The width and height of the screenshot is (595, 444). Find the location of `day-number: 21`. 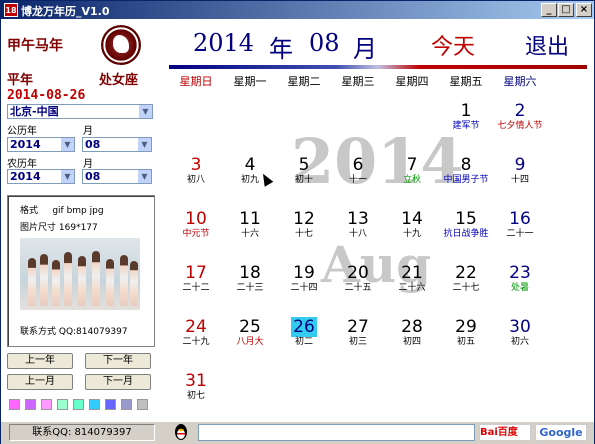

day-number: 21 is located at coordinates (412, 273).